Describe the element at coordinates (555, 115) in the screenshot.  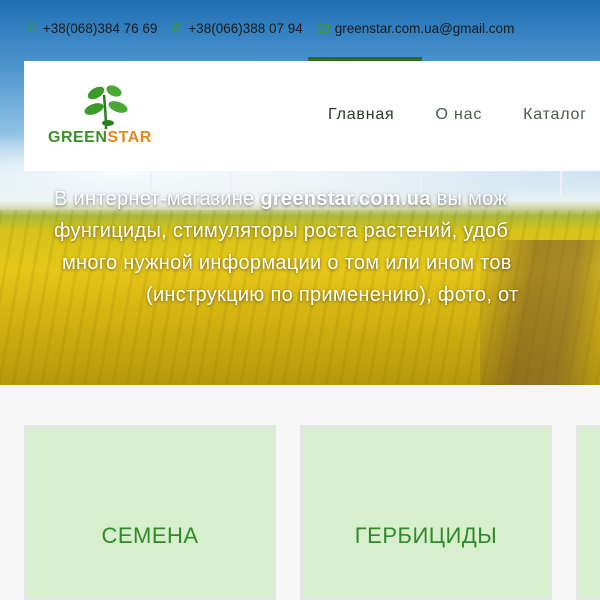
I see `nav-item-catalog: Каталог` at that location.